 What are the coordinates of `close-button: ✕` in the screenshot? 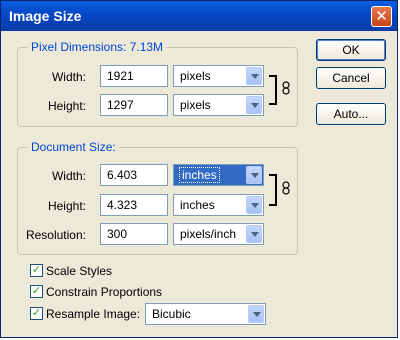 It's located at (381, 16).